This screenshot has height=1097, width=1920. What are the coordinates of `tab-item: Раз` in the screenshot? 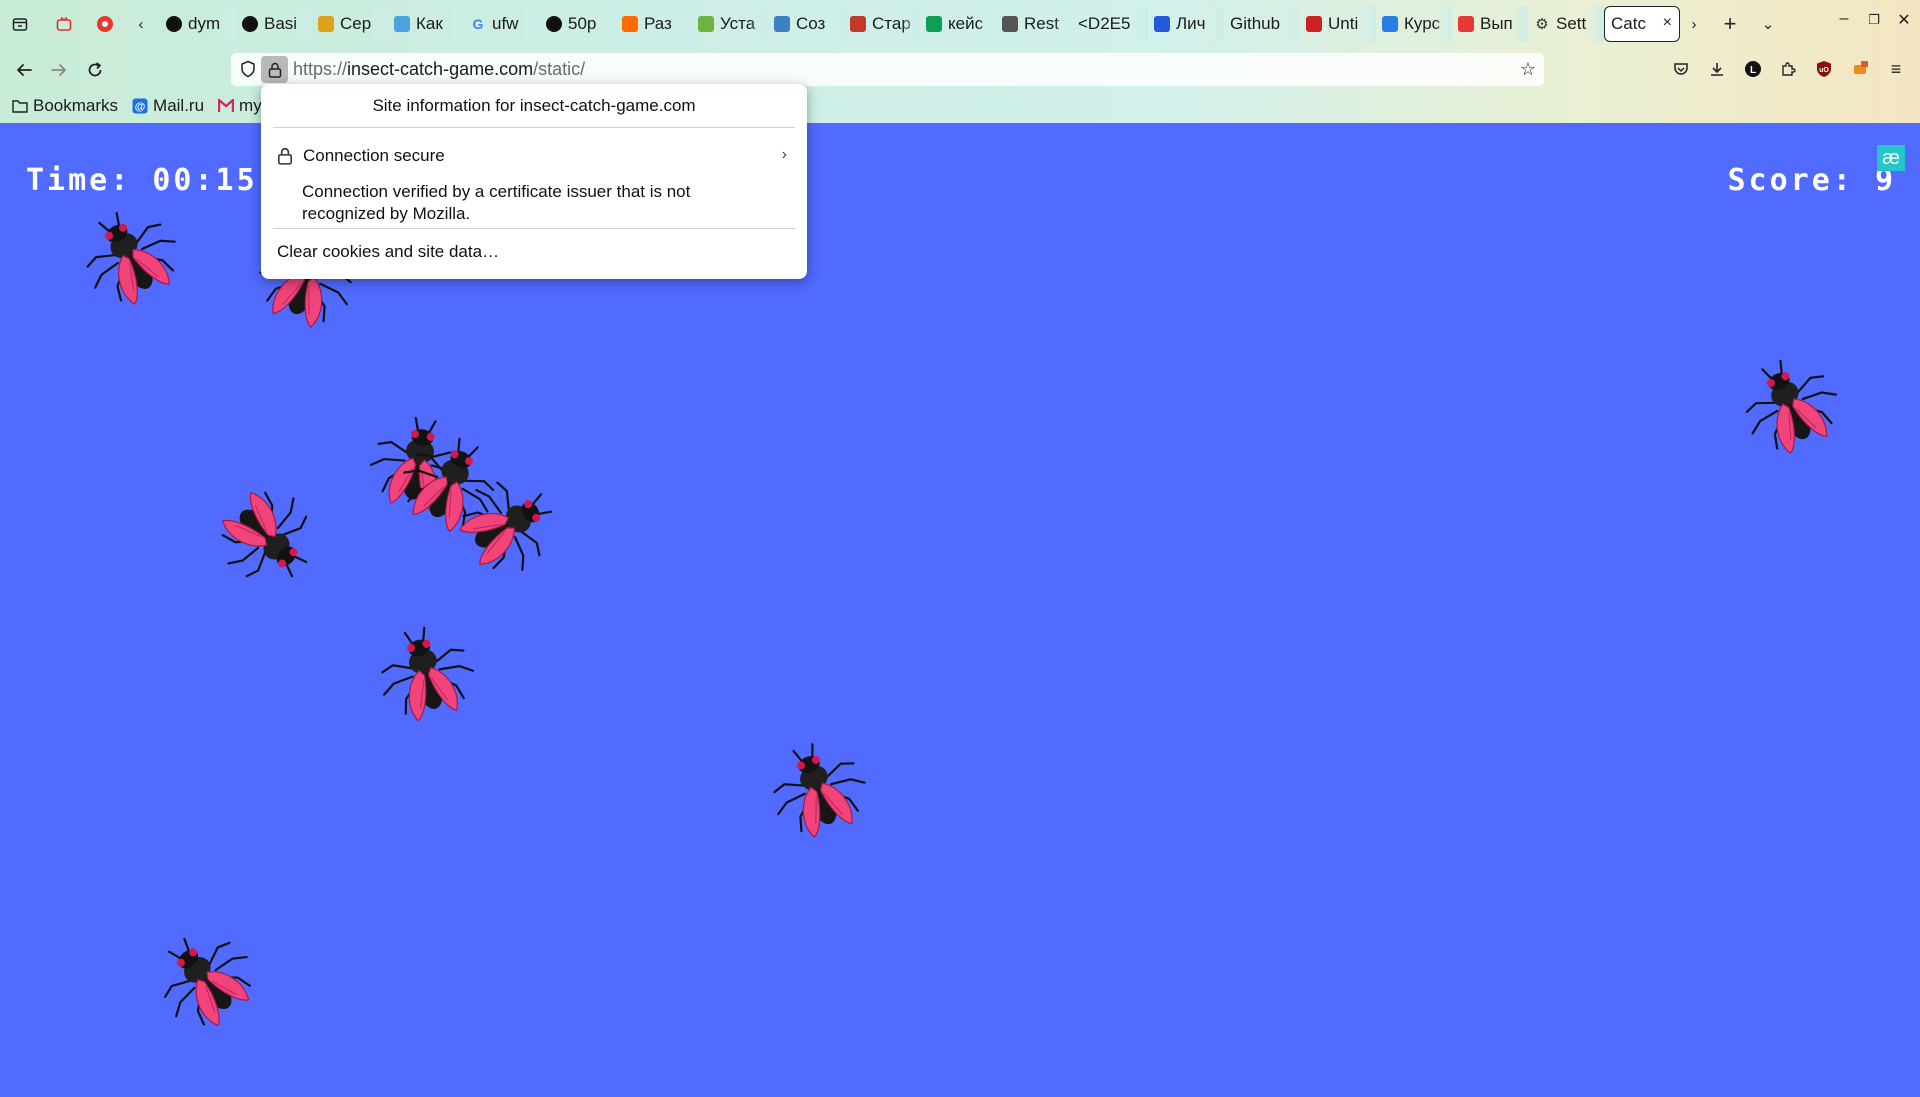 It's located at (654, 24).